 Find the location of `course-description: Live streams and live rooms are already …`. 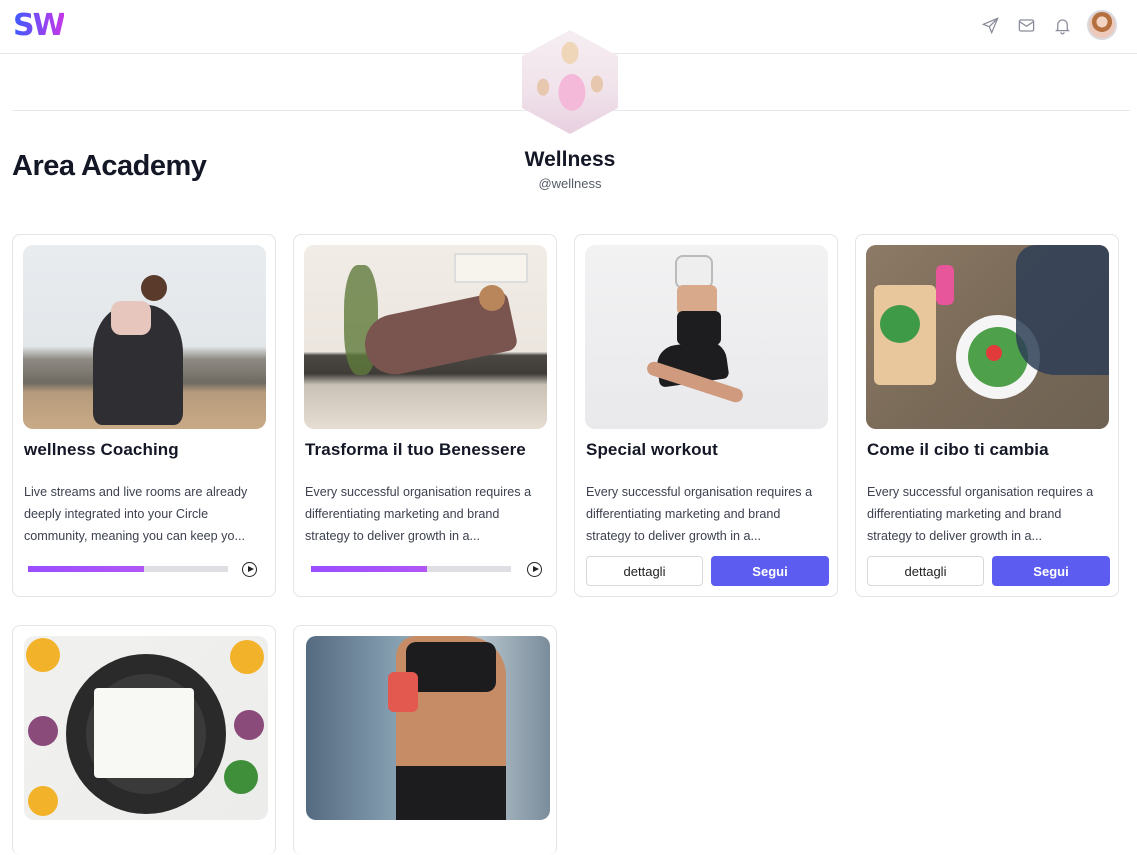

course-description: Live streams and live rooms are already … is located at coordinates (136, 514).